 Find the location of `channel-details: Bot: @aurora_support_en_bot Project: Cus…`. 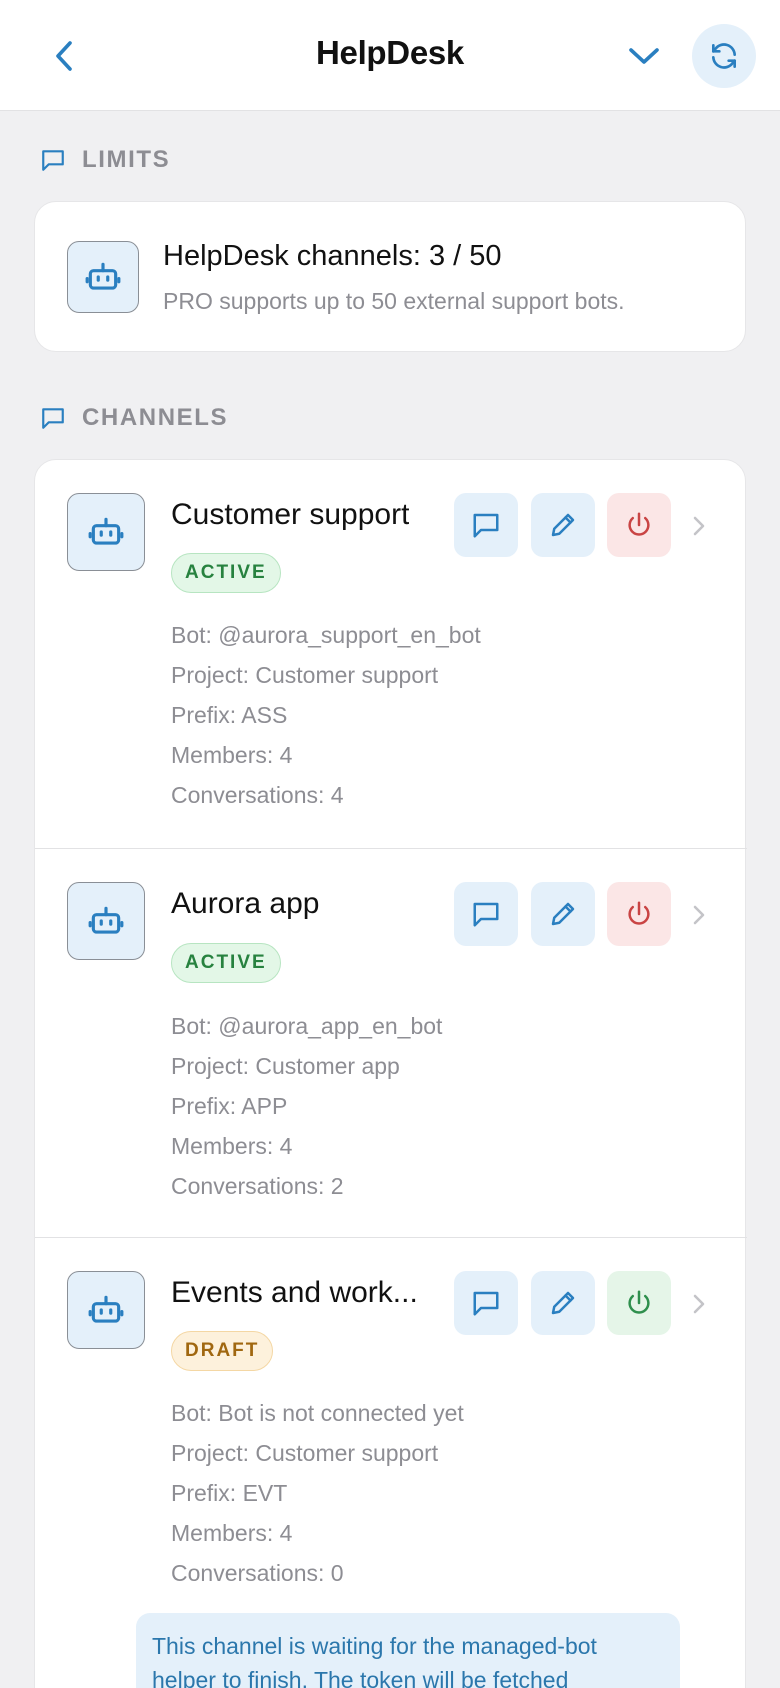

channel-details: Bot: @aurora_support_en_bot Project: Cus… is located at coordinates (326, 715).